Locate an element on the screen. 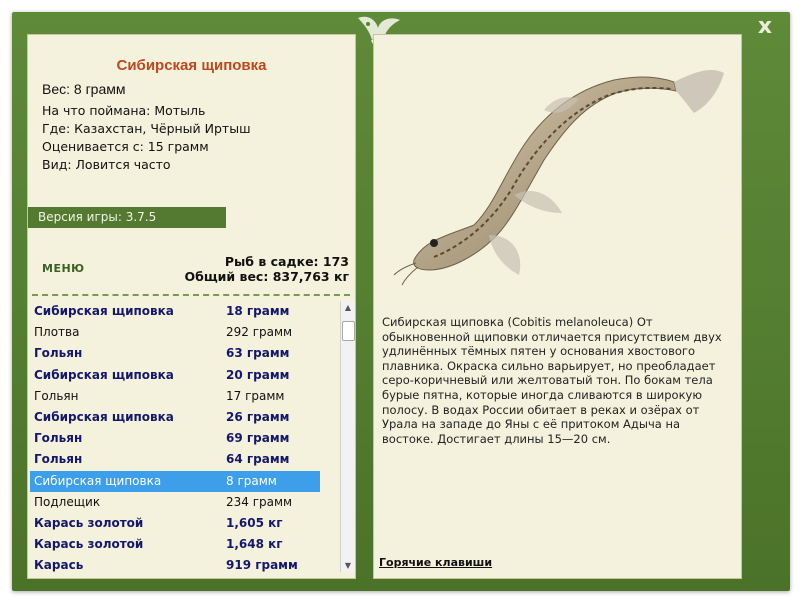 The height and width of the screenshot is (607, 800). version-bar: Версия игры: 3.7.5 is located at coordinates (127, 217).